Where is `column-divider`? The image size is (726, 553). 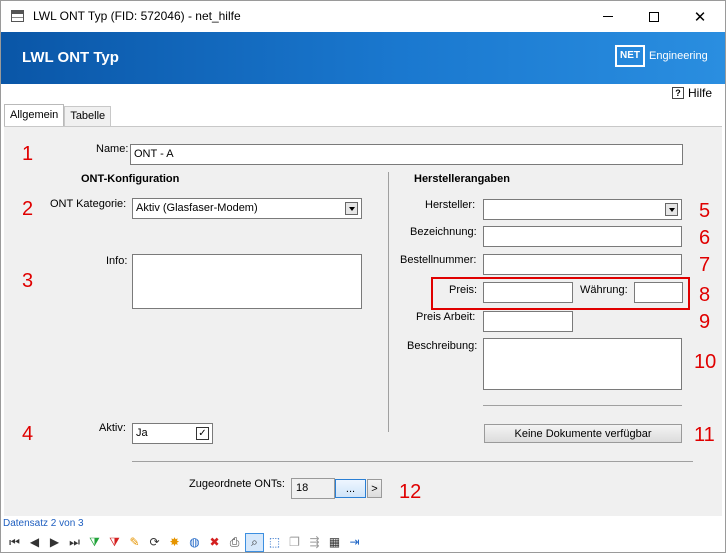
column-divider is located at coordinates (388, 302).